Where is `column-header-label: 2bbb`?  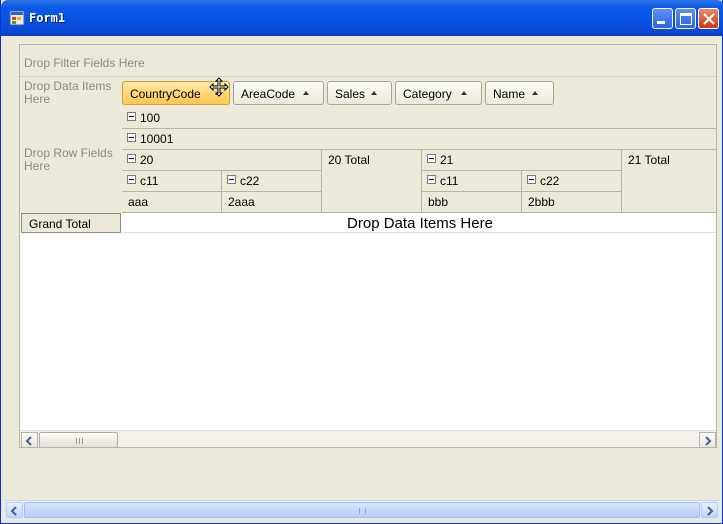 column-header-label: 2bbb is located at coordinates (541, 202).